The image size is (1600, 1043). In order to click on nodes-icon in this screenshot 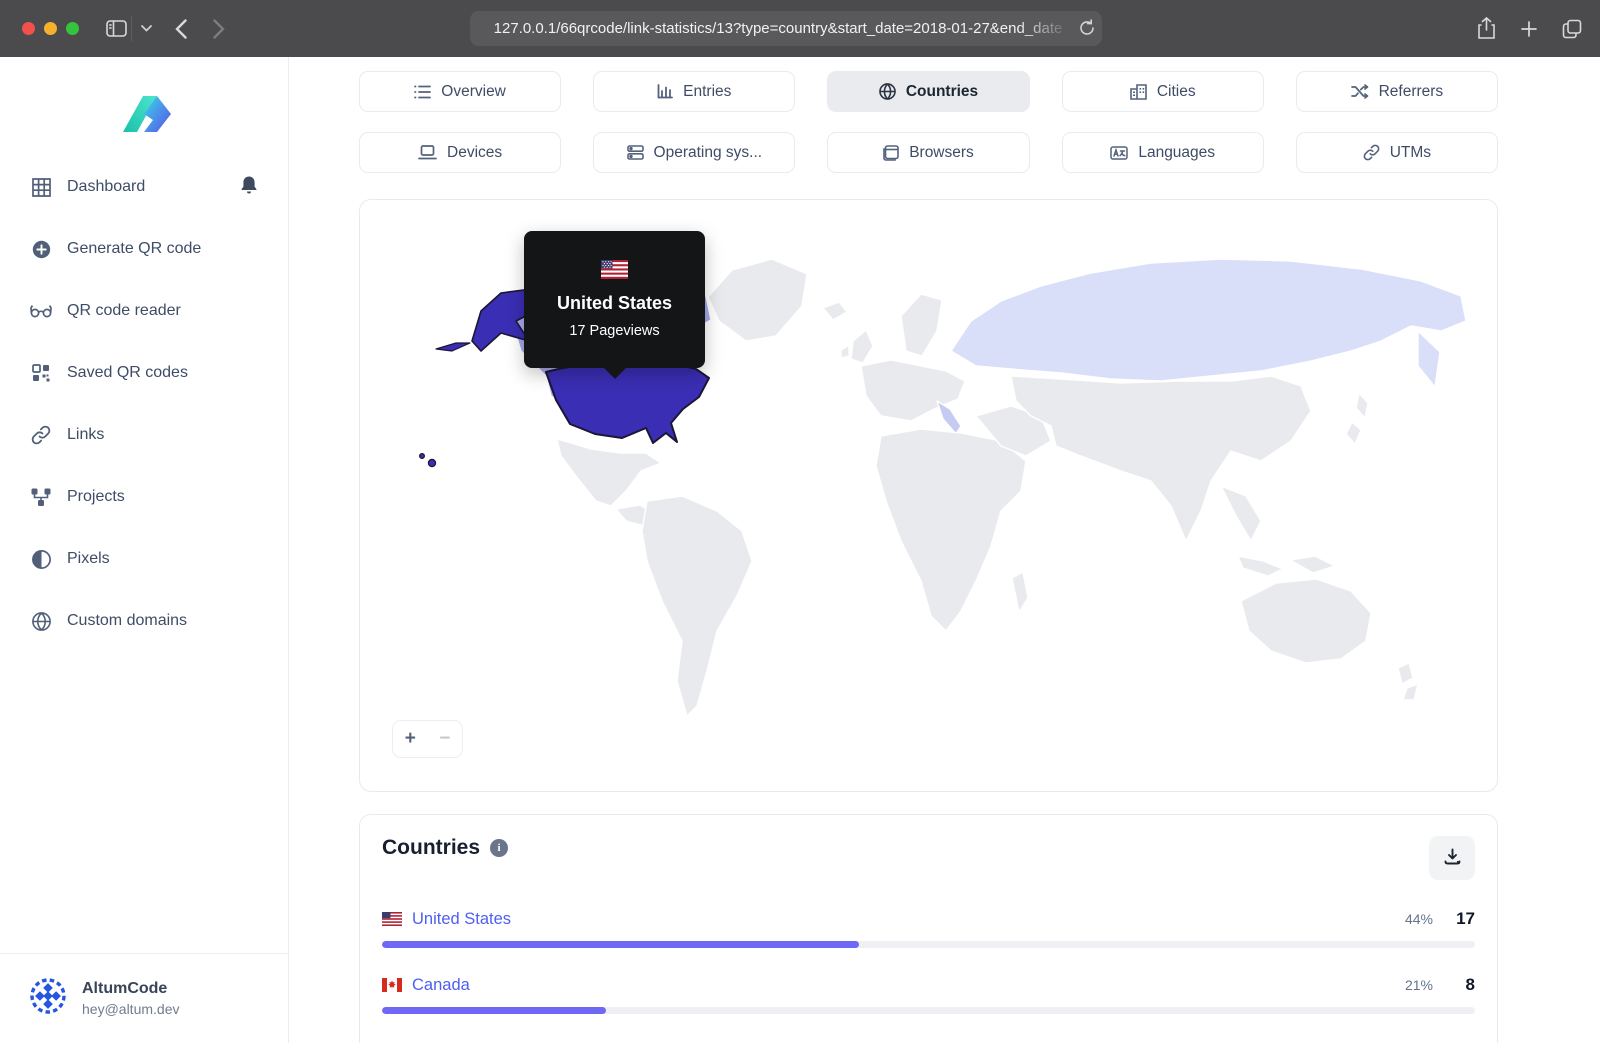, I will do `click(41, 497)`.